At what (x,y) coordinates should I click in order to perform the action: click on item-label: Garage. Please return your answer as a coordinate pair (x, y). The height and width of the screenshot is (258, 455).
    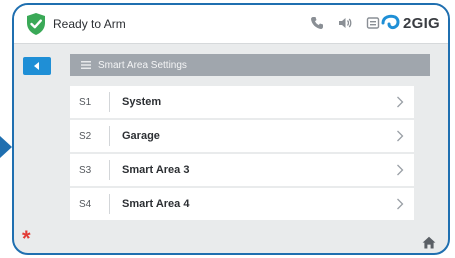
    Looking at the image, I should click on (141, 136).